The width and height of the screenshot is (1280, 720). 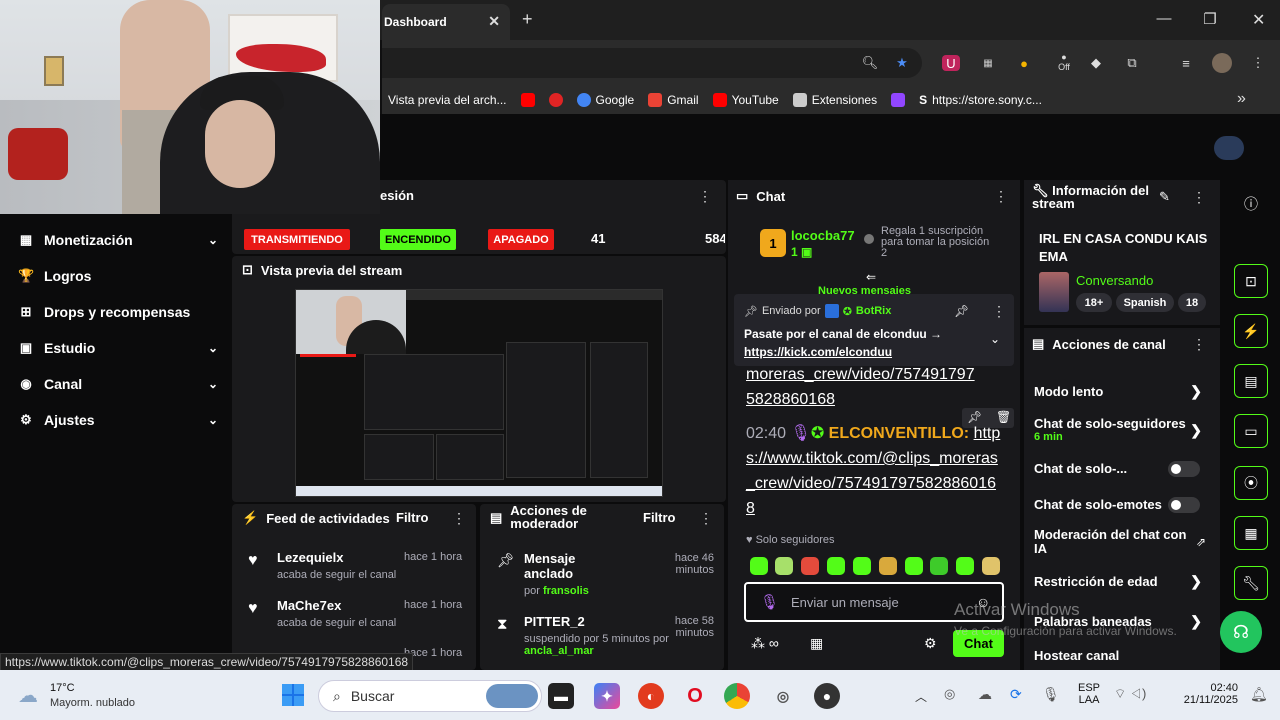 What do you see at coordinates (765, 643) in the screenshot?
I see `infinity-icon: ⁂ ∞` at bounding box center [765, 643].